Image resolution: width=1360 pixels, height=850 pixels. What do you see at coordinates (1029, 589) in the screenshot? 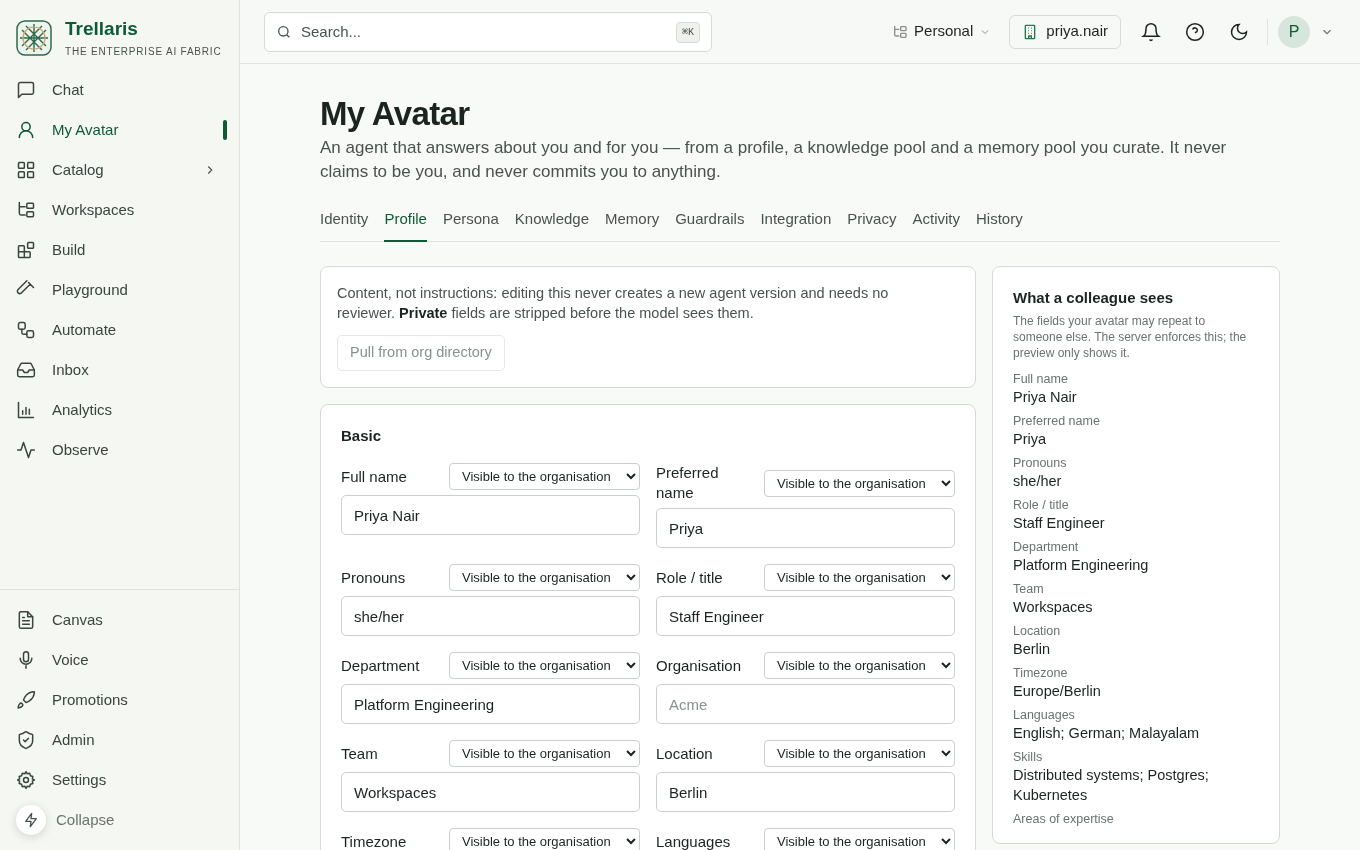
I see `preview-label: Team` at bounding box center [1029, 589].